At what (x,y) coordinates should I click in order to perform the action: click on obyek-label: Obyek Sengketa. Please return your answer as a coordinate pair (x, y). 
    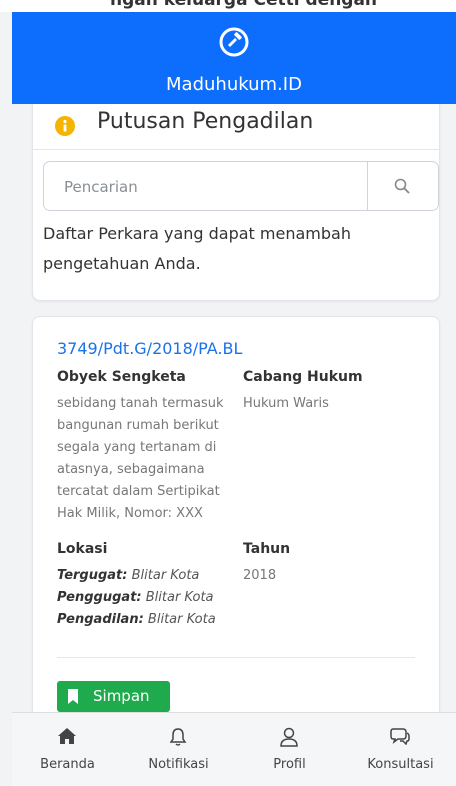
    Looking at the image, I should click on (121, 377).